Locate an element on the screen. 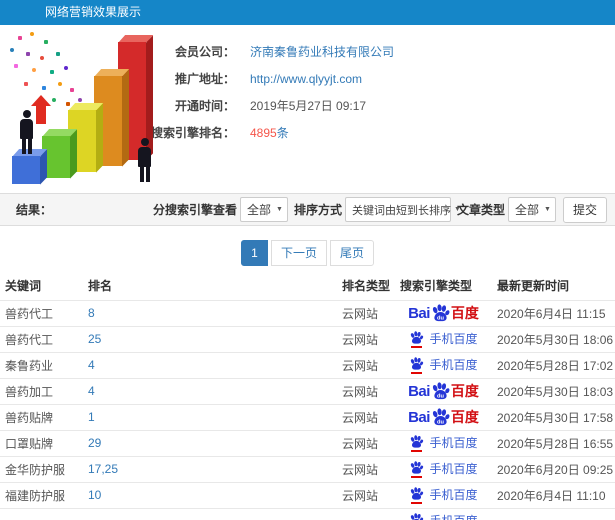 The image size is (615, 520). info-row-open-time: 开通时间： 2019年5月27日 09:17 is located at coordinates (257, 105).